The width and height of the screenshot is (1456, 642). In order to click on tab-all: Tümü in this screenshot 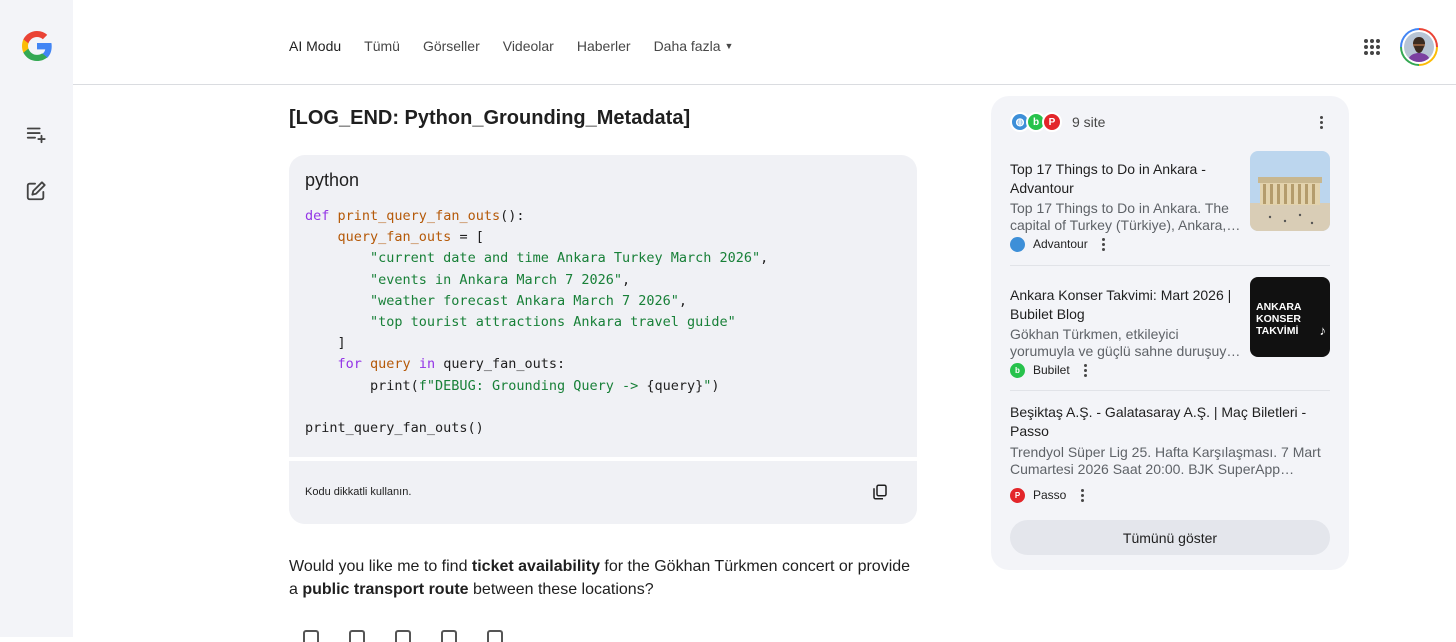, I will do `click(382, 46)`.